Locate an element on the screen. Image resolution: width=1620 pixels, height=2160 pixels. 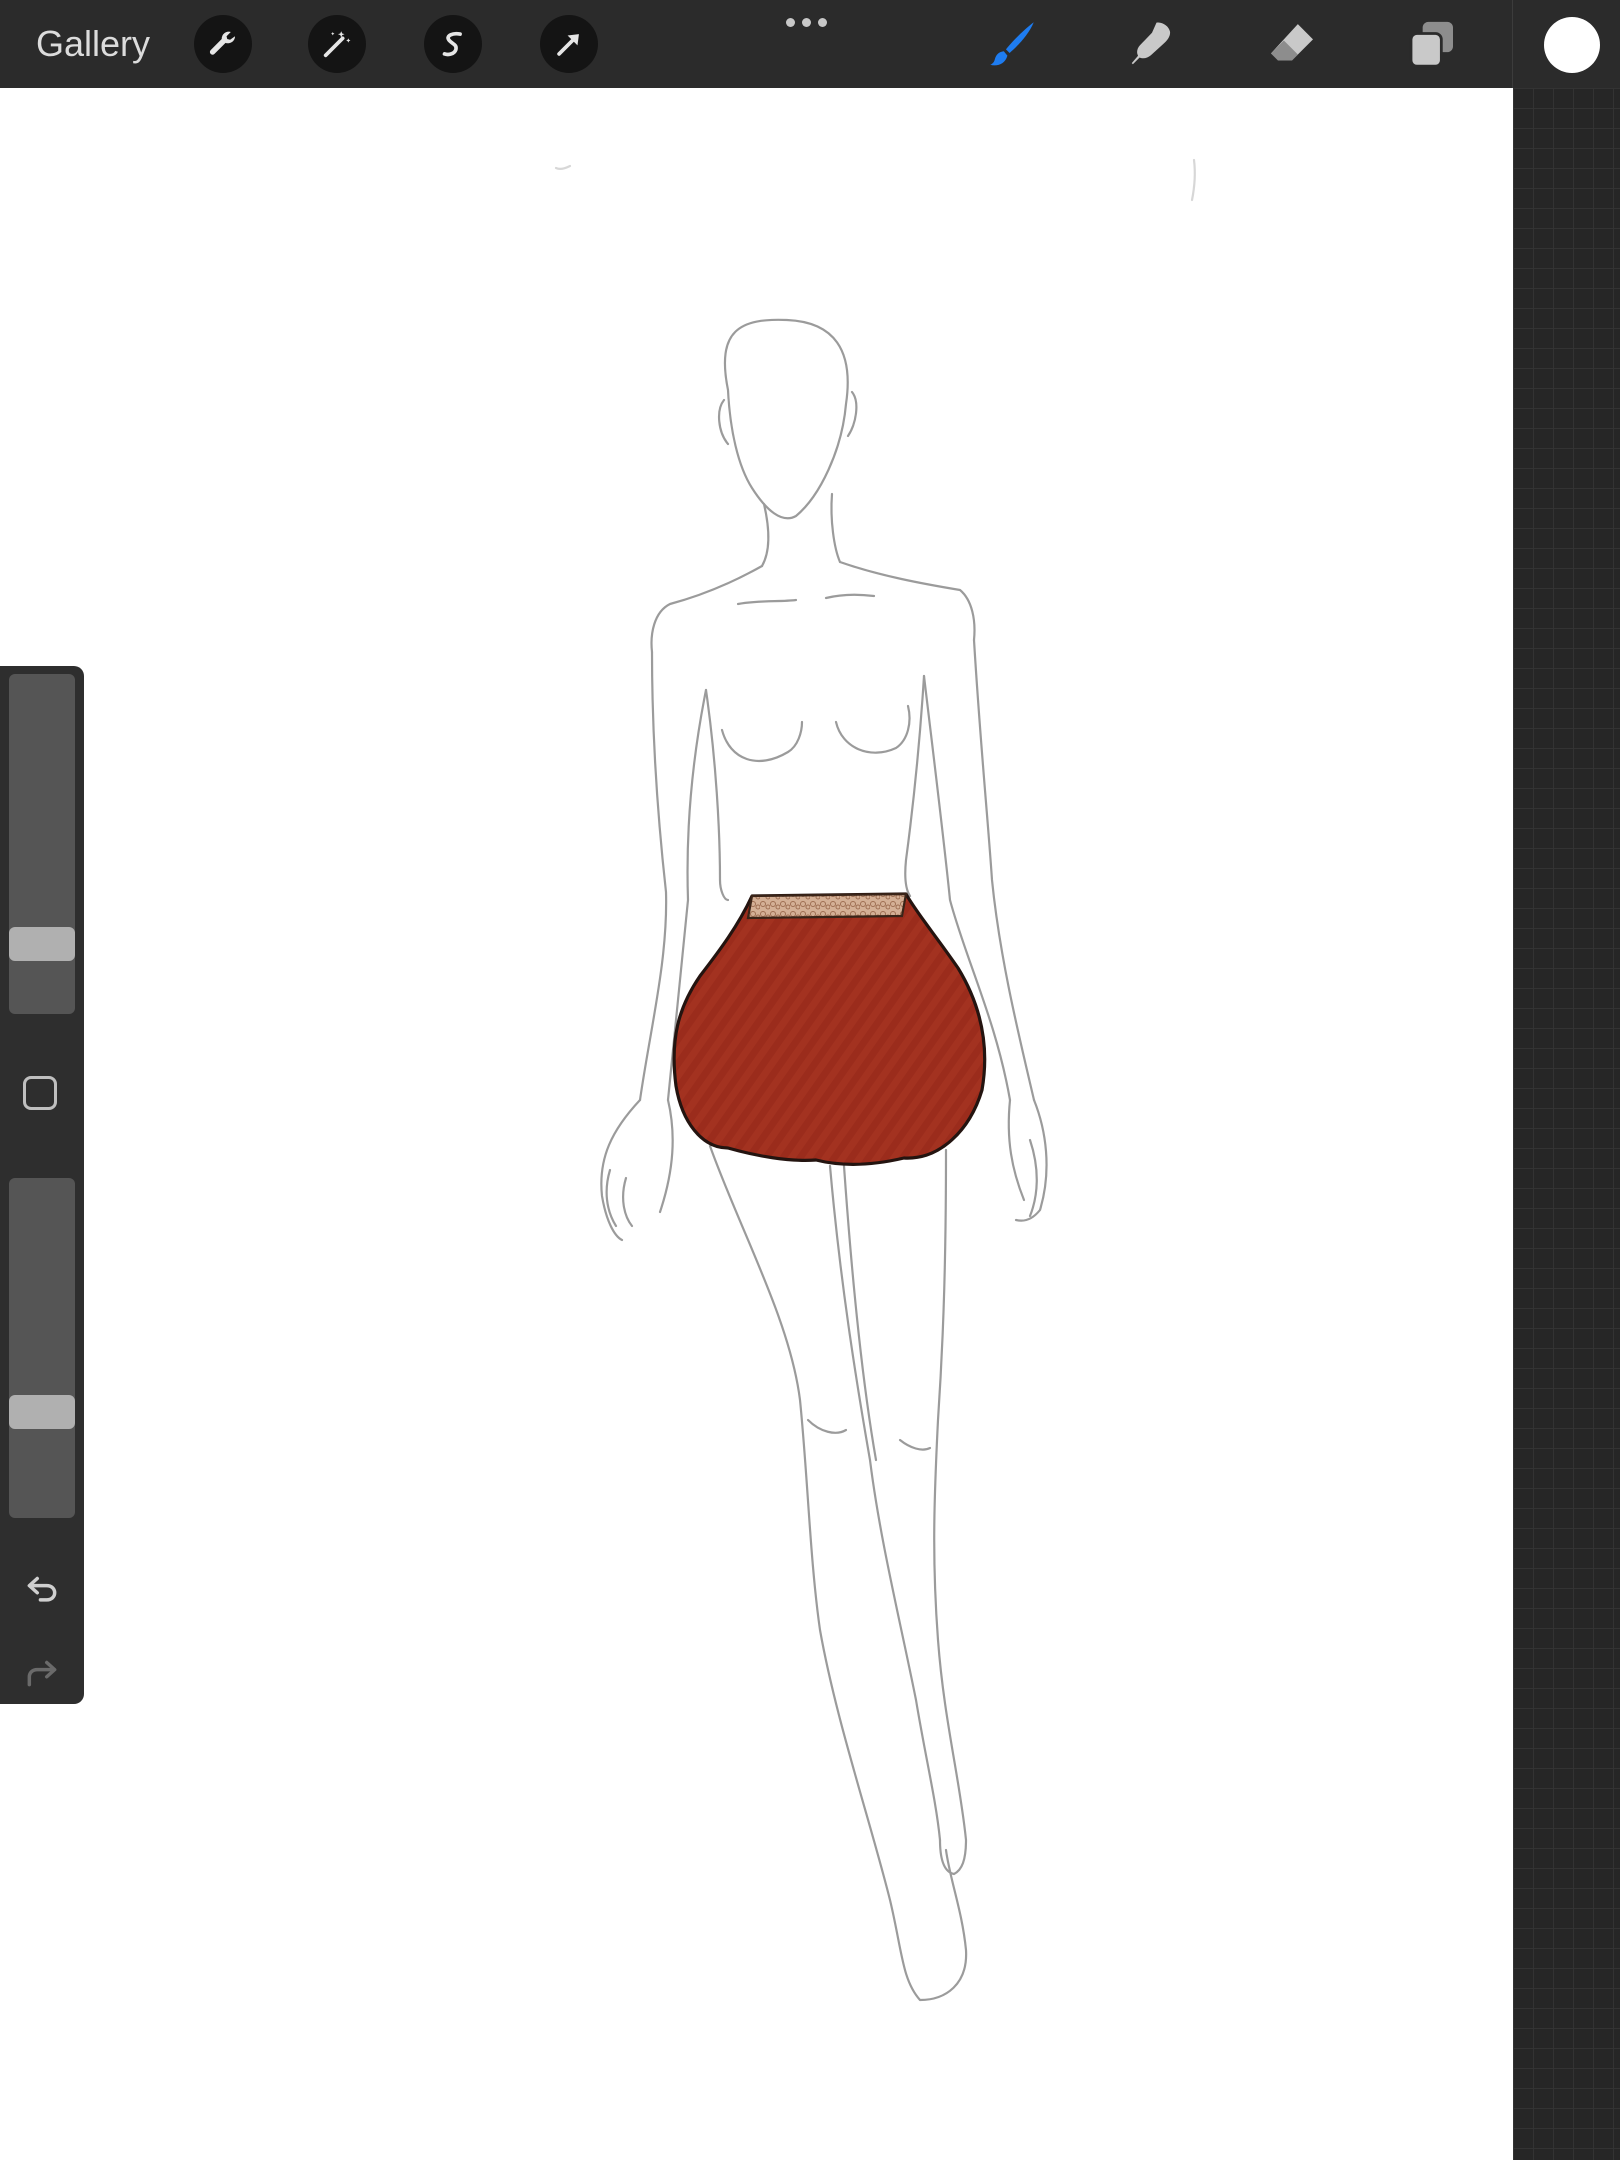
modify-button is located at coordinates (40, 1093).